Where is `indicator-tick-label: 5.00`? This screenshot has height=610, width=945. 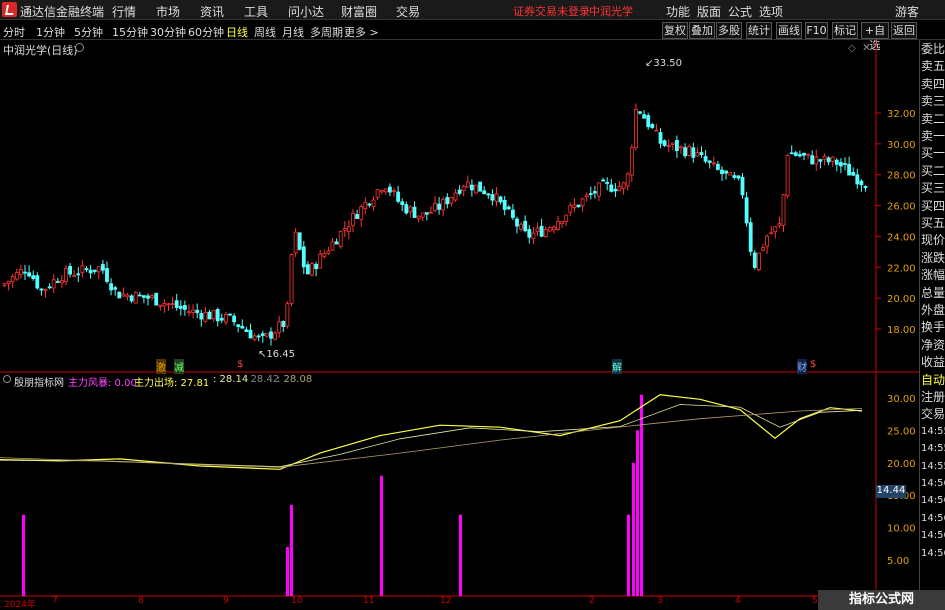
indicator-tick-label: 5.00 is located at coordinates (898, 561).